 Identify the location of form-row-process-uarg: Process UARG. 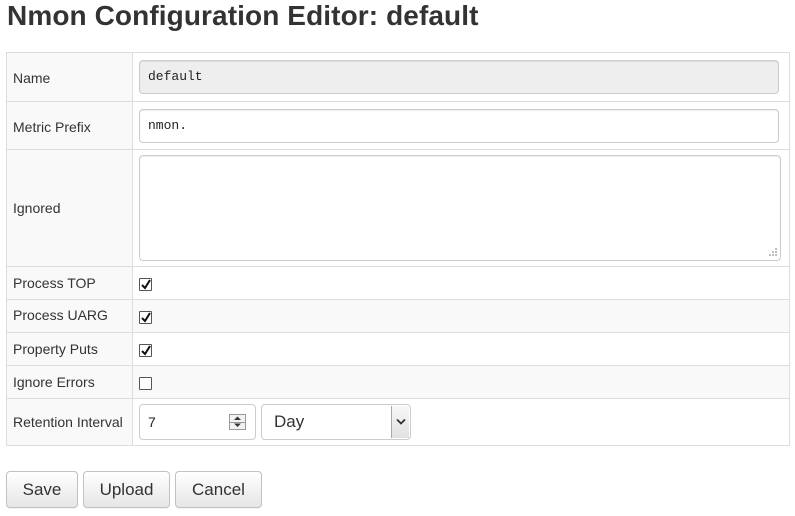
(398, 315).